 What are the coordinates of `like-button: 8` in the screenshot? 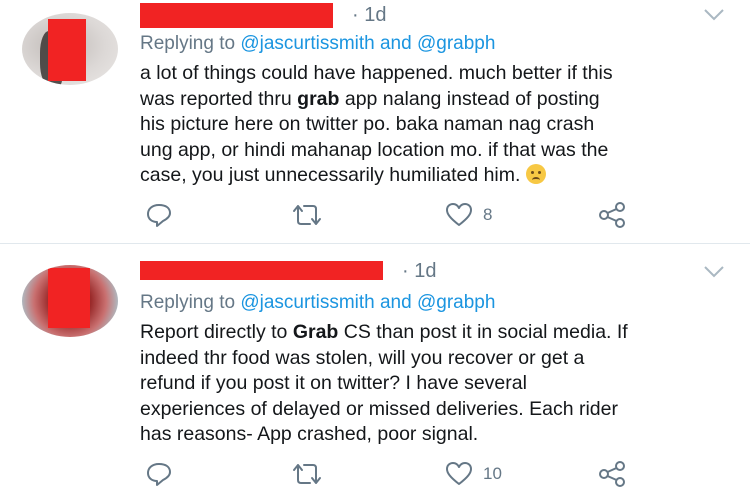 It's located at (468, 215).